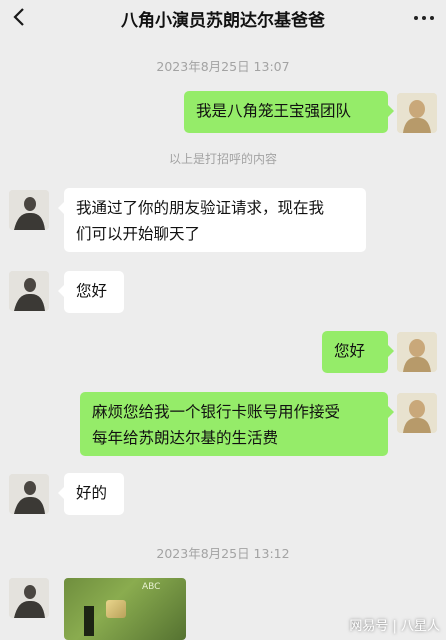  I want to click on message-text-line: 麻烦您给我一个银行卡账号用作接受, so click(216, 412).